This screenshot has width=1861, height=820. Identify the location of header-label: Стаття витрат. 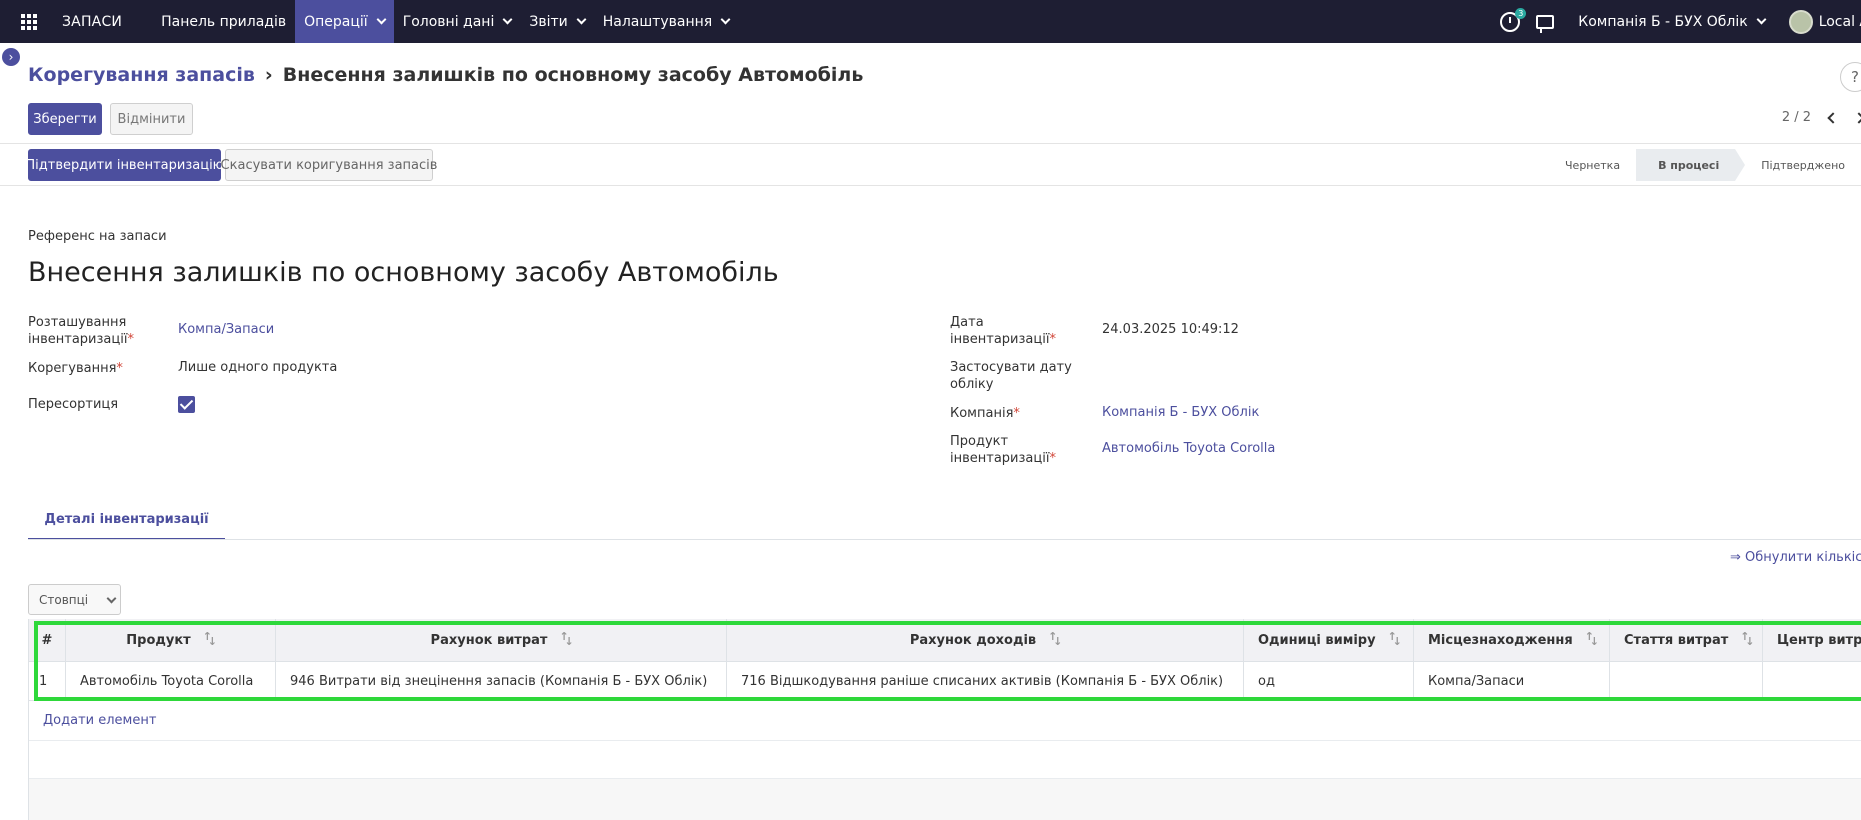
(1676, 640).